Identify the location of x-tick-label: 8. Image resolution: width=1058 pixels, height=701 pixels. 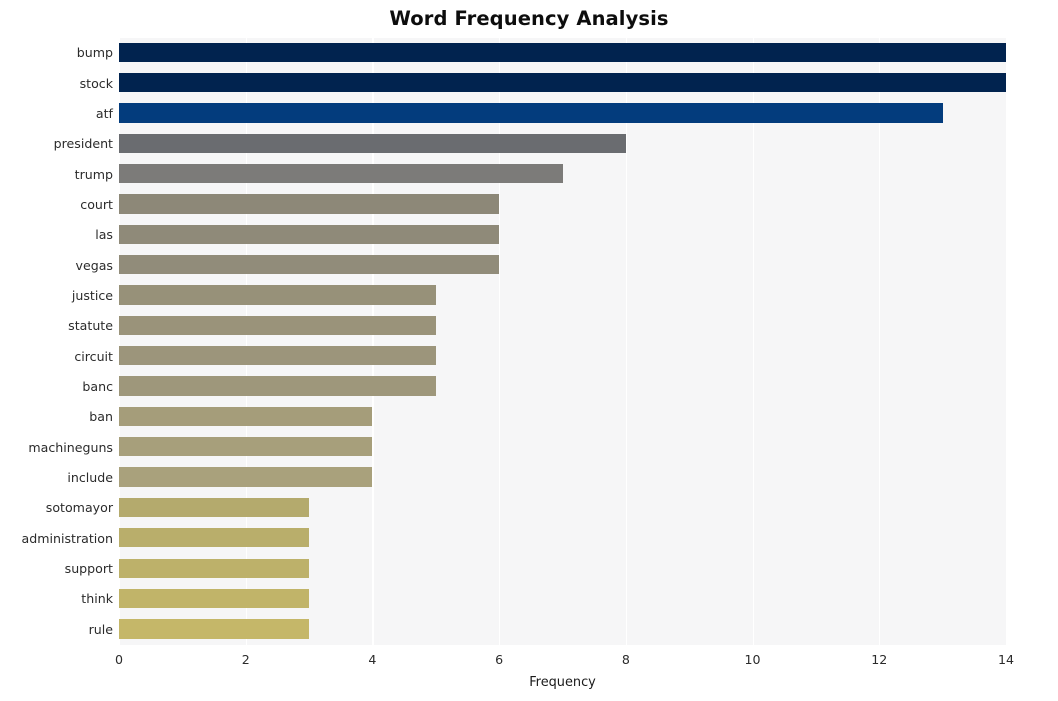
(625, 659).